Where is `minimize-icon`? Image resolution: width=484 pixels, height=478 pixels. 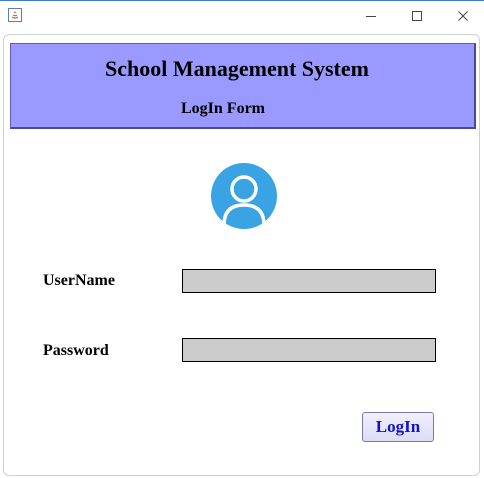
minimize-icon is located at coordinates (371, 16).